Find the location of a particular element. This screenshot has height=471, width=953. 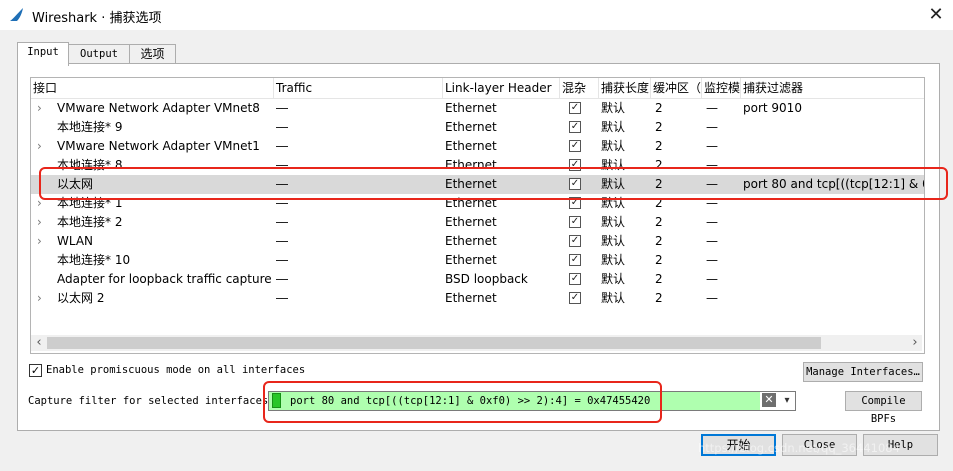

interface-name: Adapter for loopback traffic capture is located at coordinates (164, 279).